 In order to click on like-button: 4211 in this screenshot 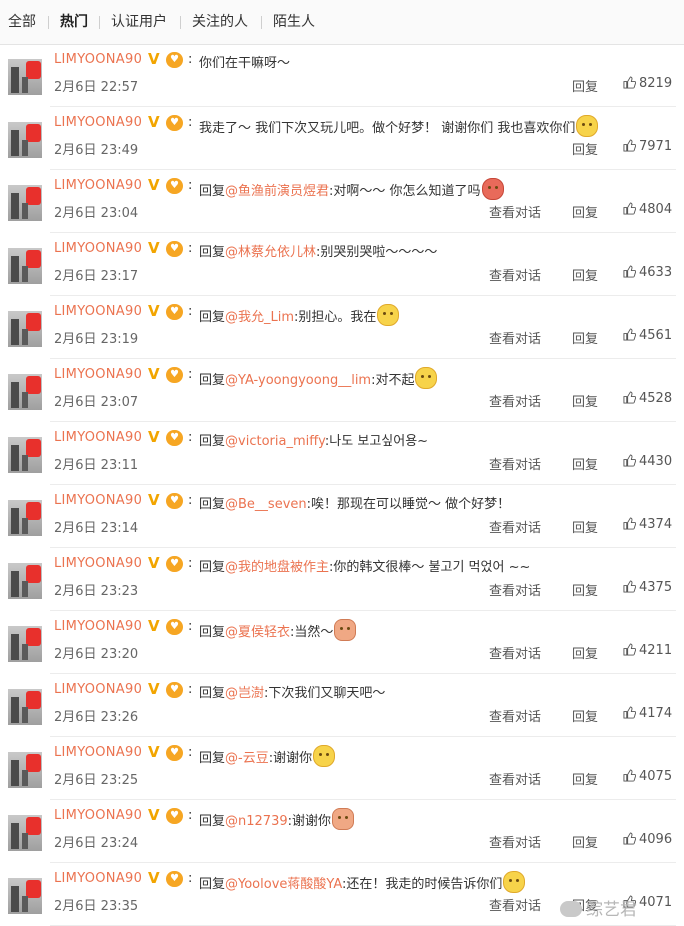, I will do `click(647, 650)`.